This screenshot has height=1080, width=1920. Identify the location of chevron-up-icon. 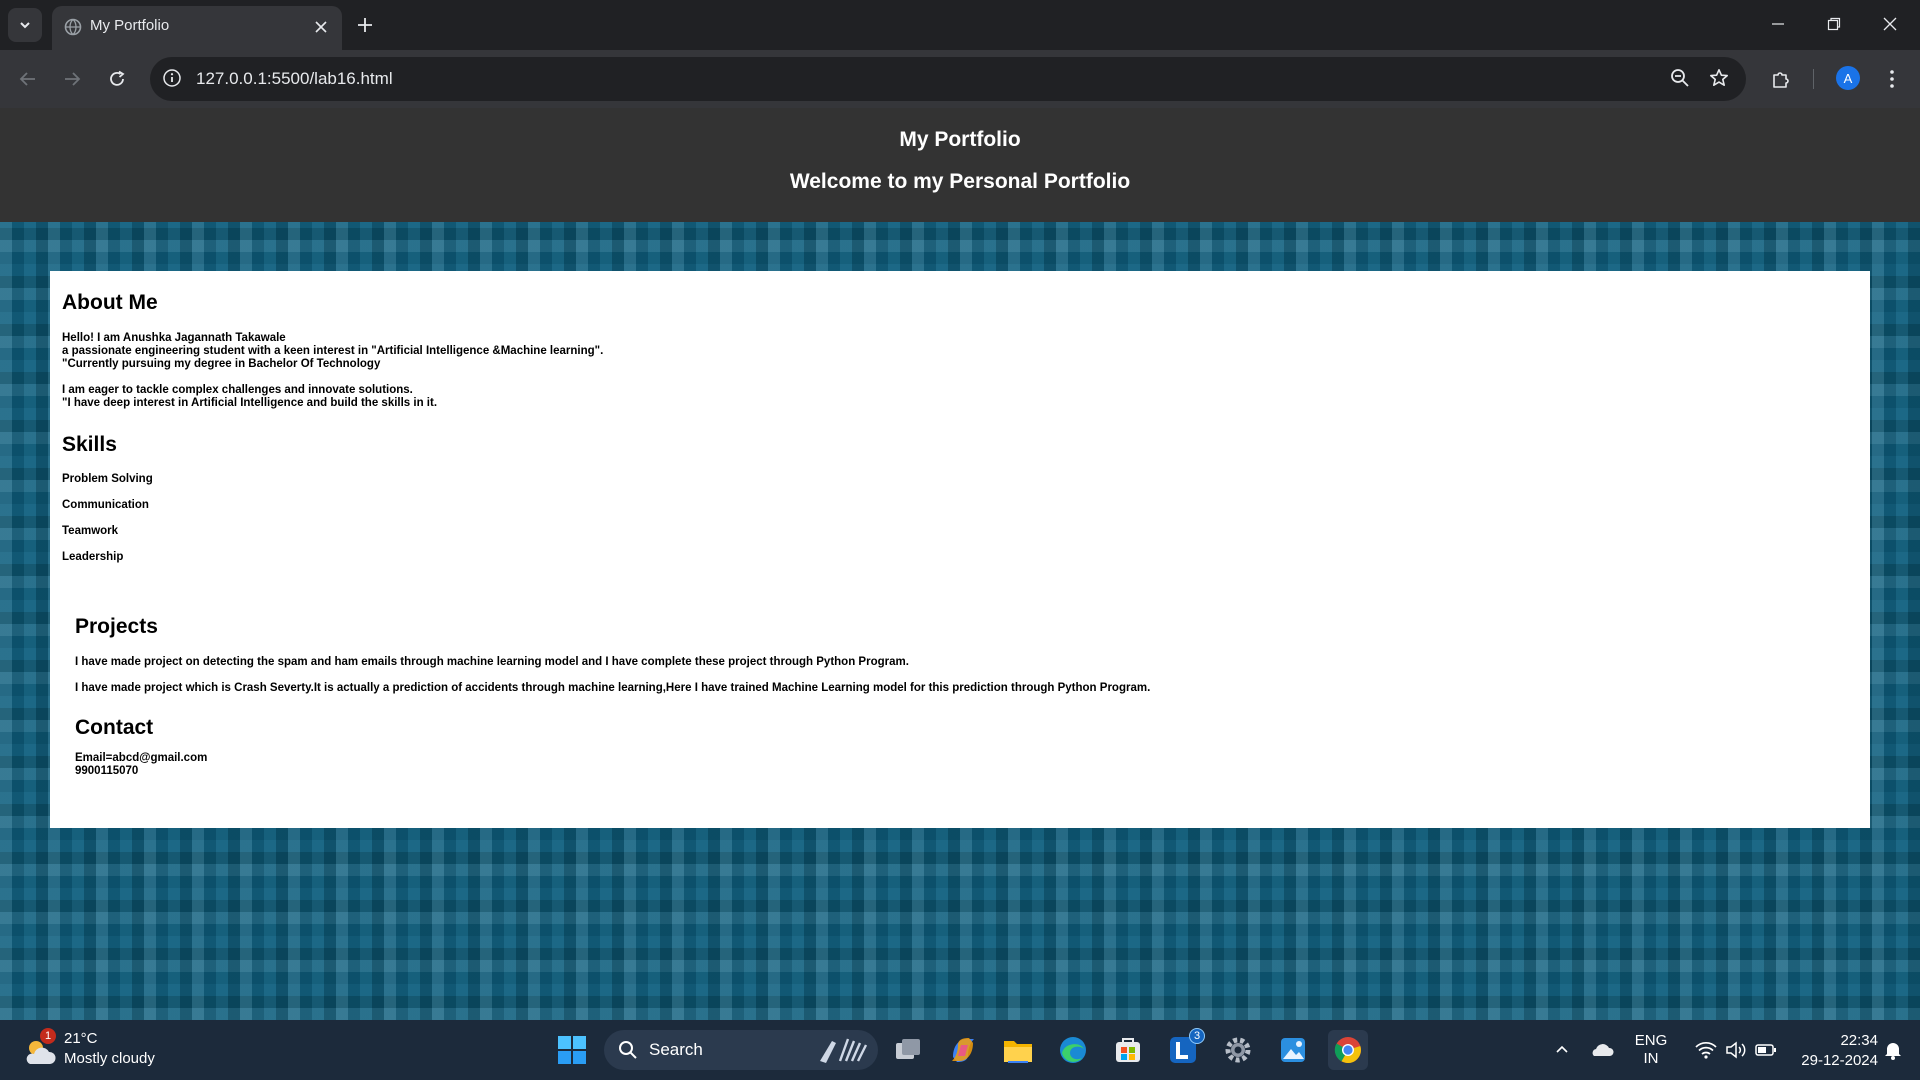
(1562, 1049).